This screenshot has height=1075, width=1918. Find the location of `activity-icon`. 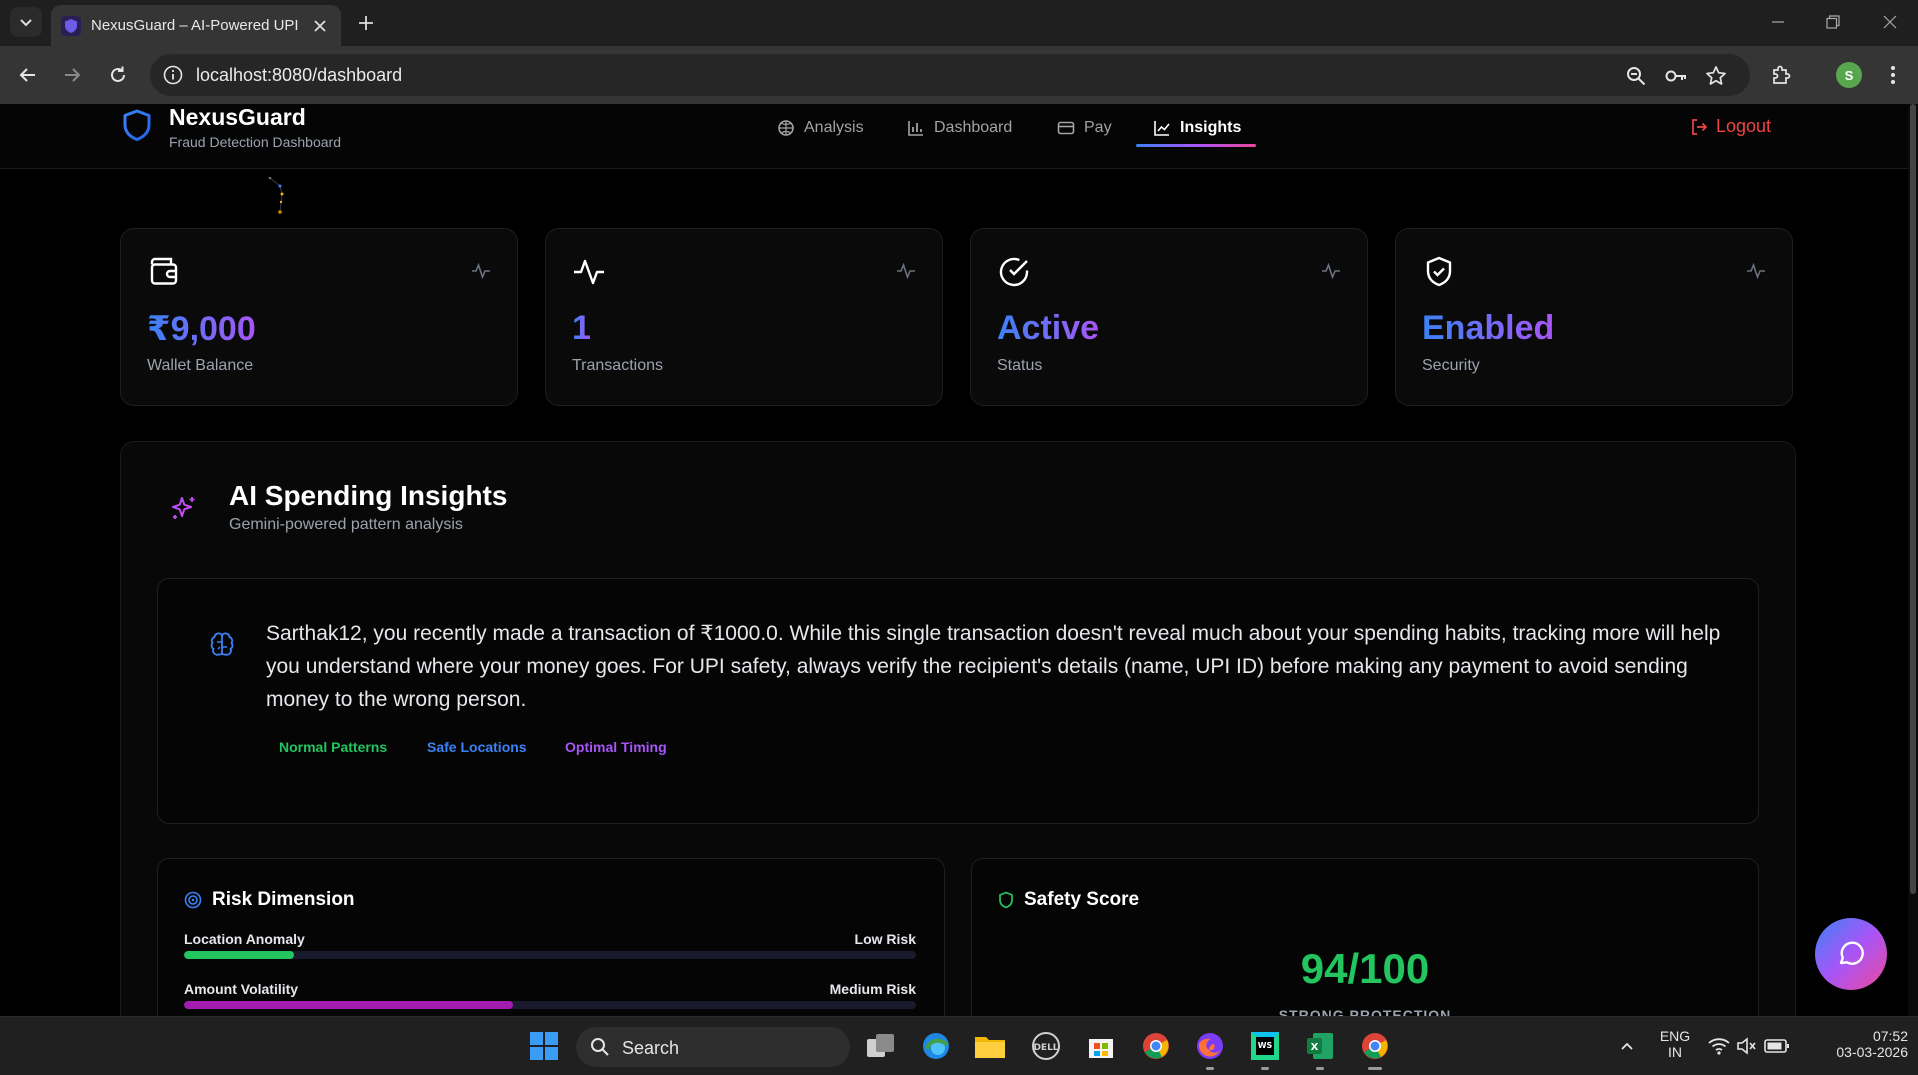

activity-icon is located at coordinates (1331, 271).